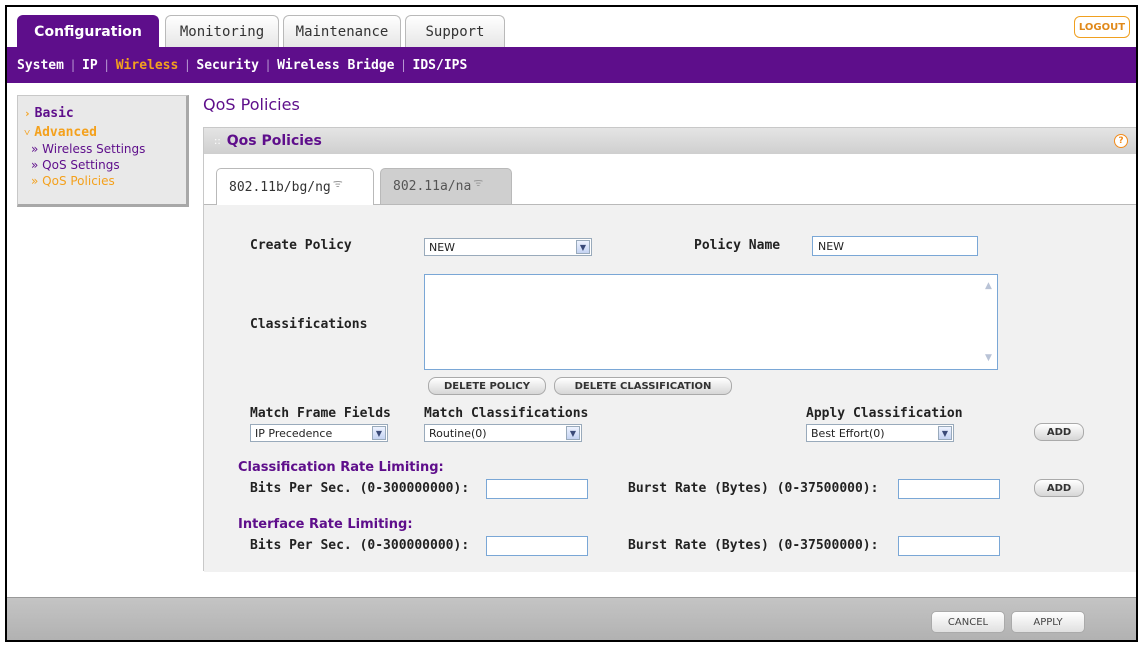 The image size is (1143, 647). Describe the element at coordinates (217, 141) in the screenshot. I see `grip-icon: ::` at that location.